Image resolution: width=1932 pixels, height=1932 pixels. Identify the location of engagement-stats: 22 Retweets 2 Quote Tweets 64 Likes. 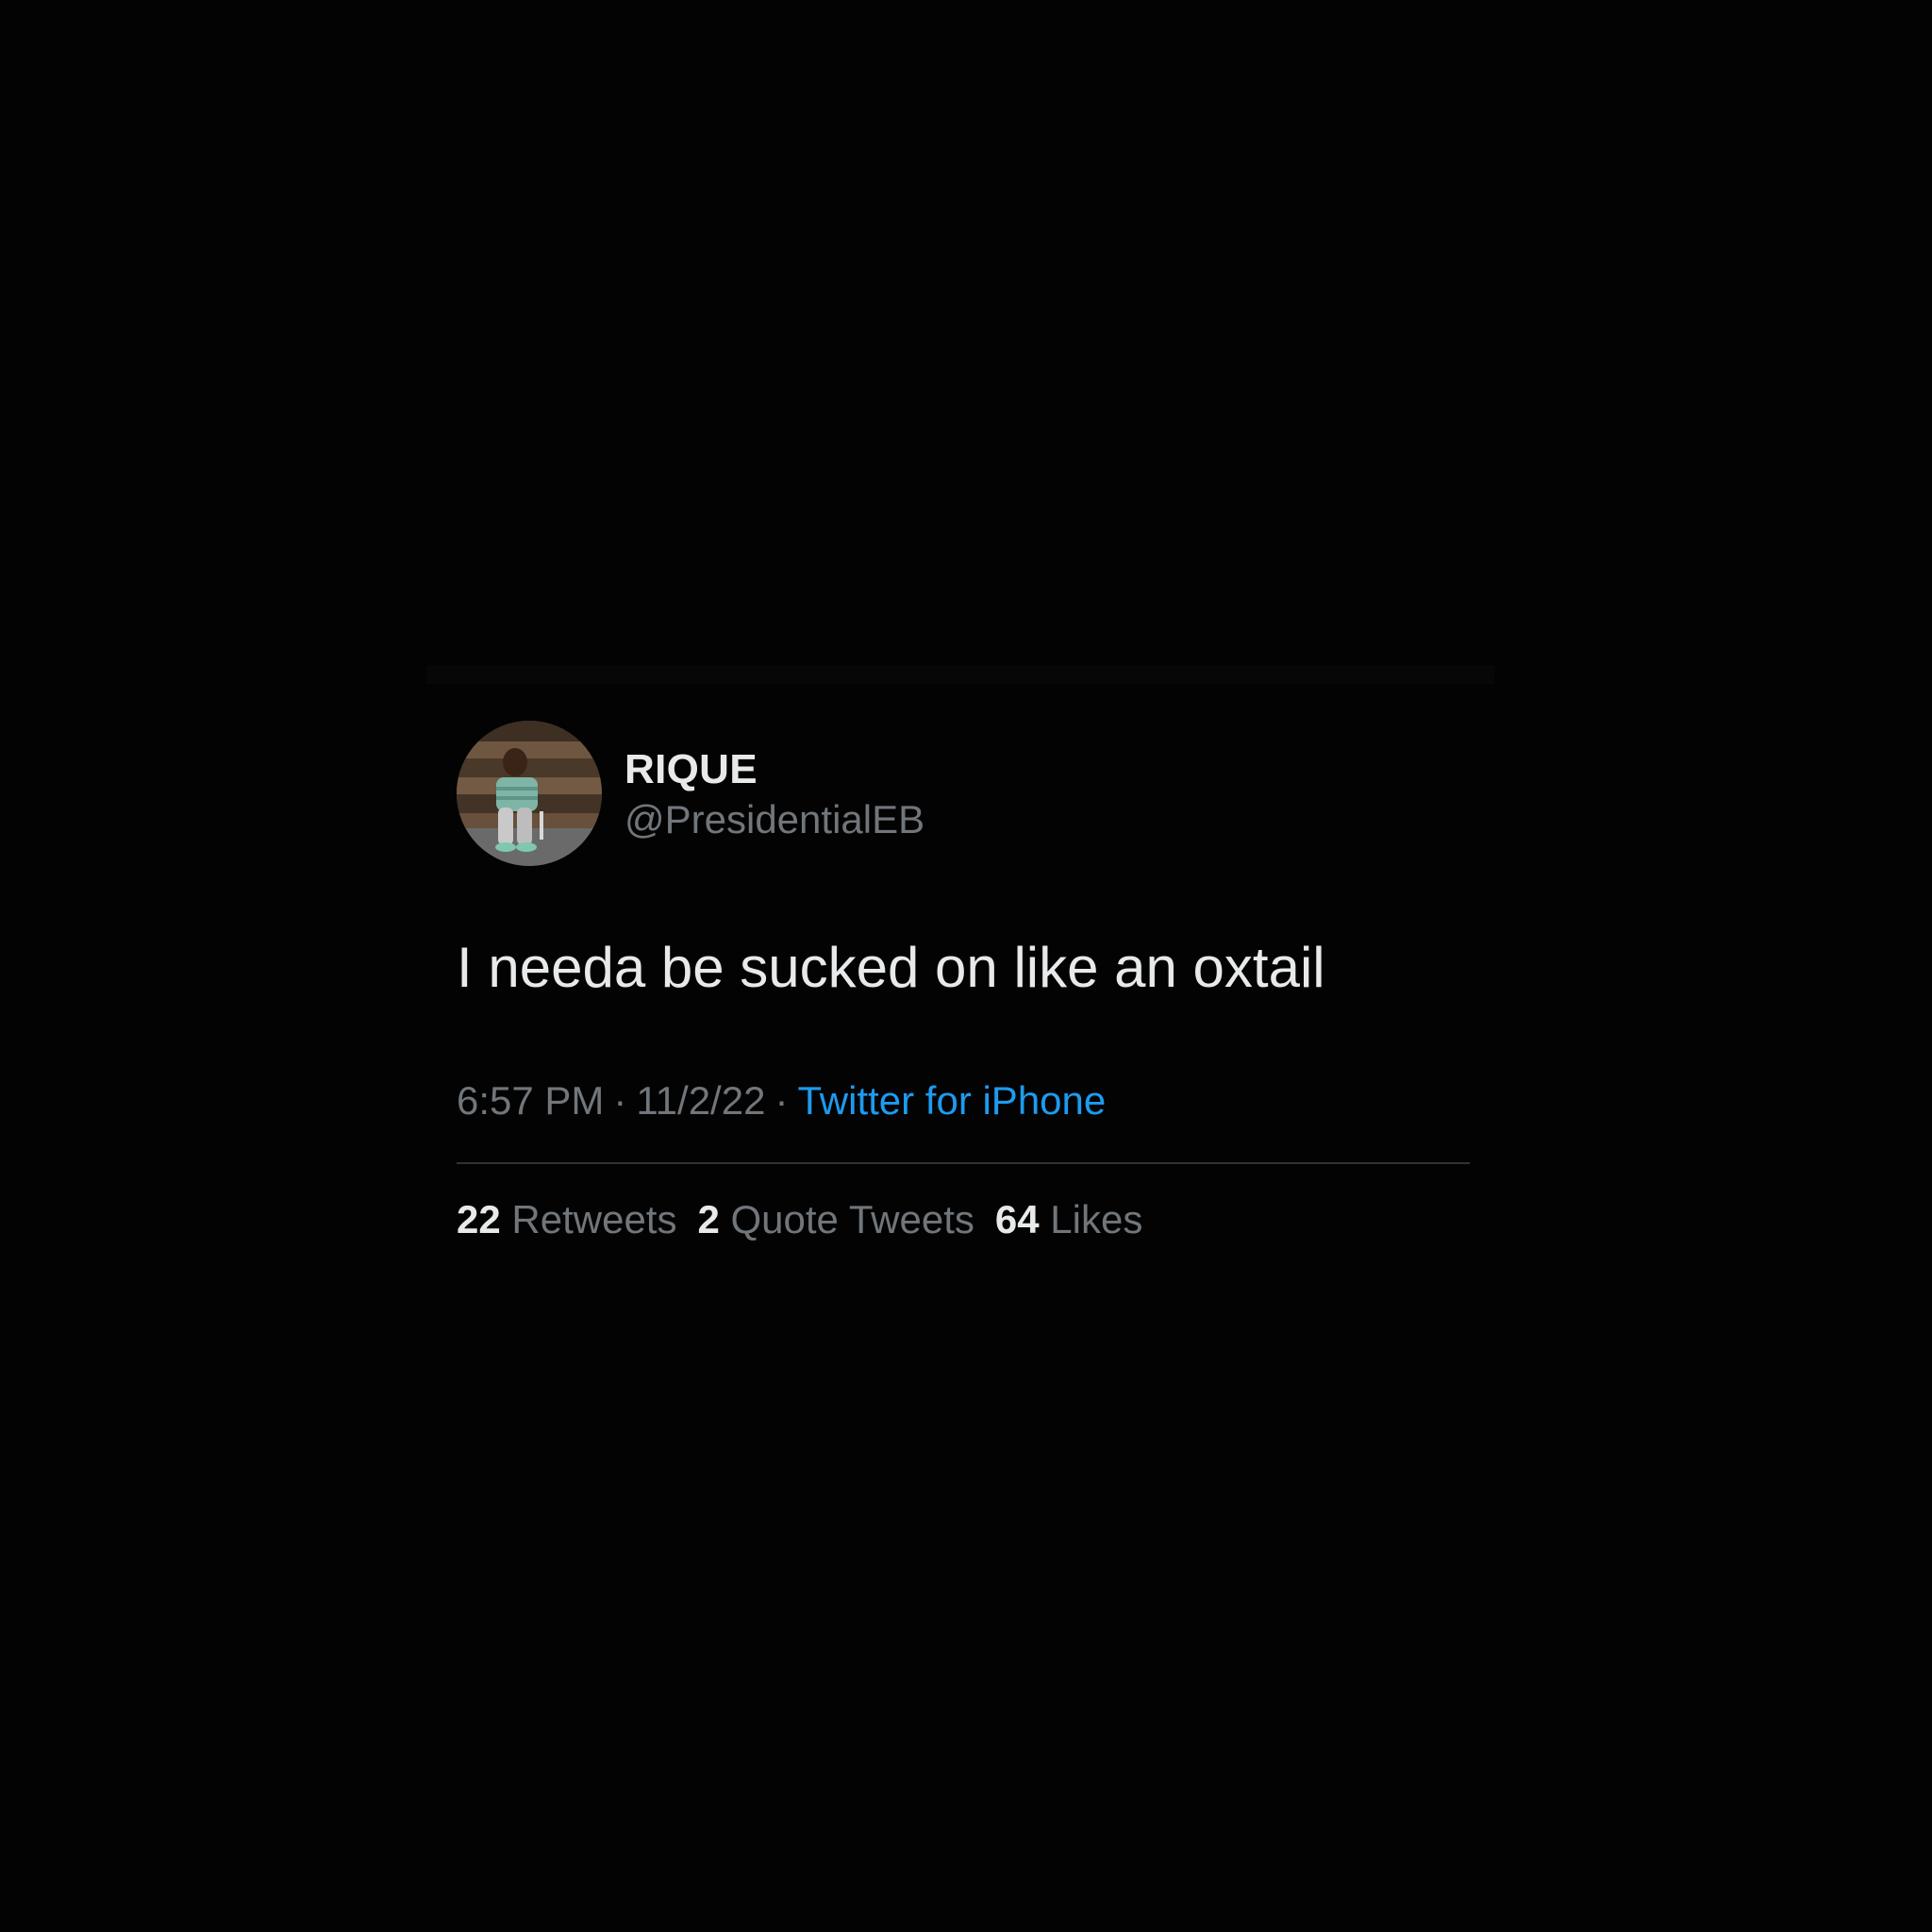
(810, 1219).